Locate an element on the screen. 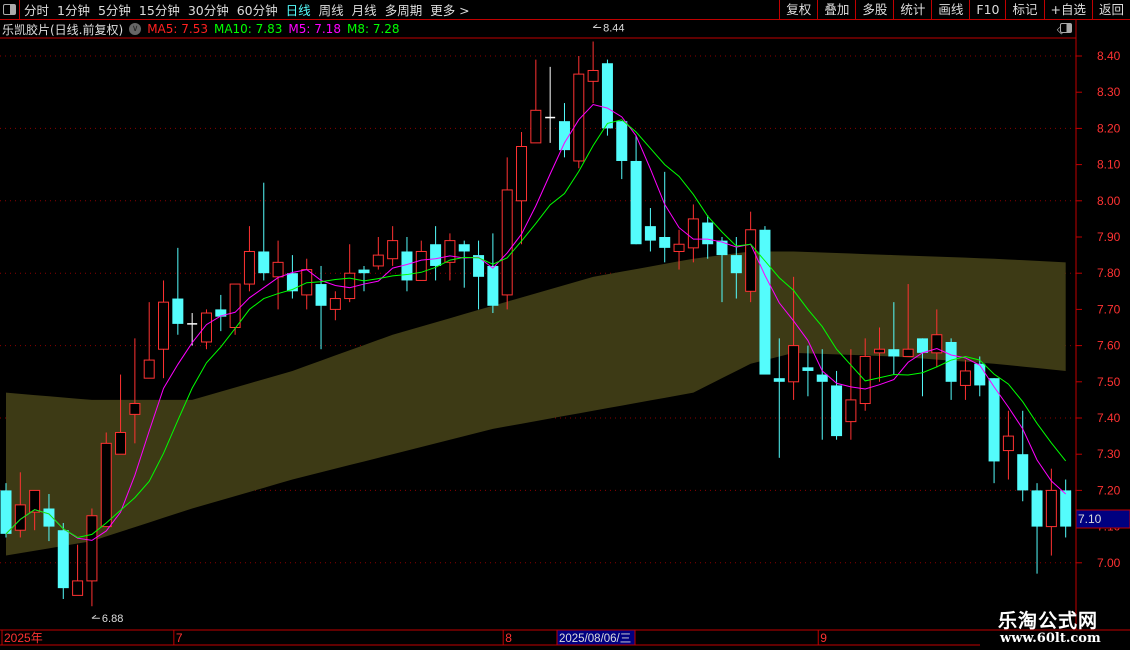 The image size is (1130, 650). y-tick-label: 7.30 is located at coordinates (1109, 454).